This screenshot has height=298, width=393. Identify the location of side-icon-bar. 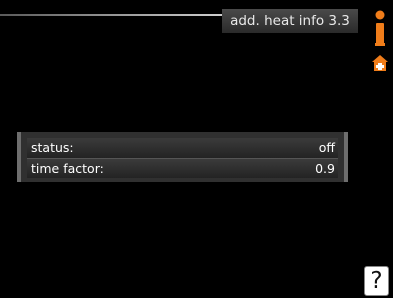
(380, 42).